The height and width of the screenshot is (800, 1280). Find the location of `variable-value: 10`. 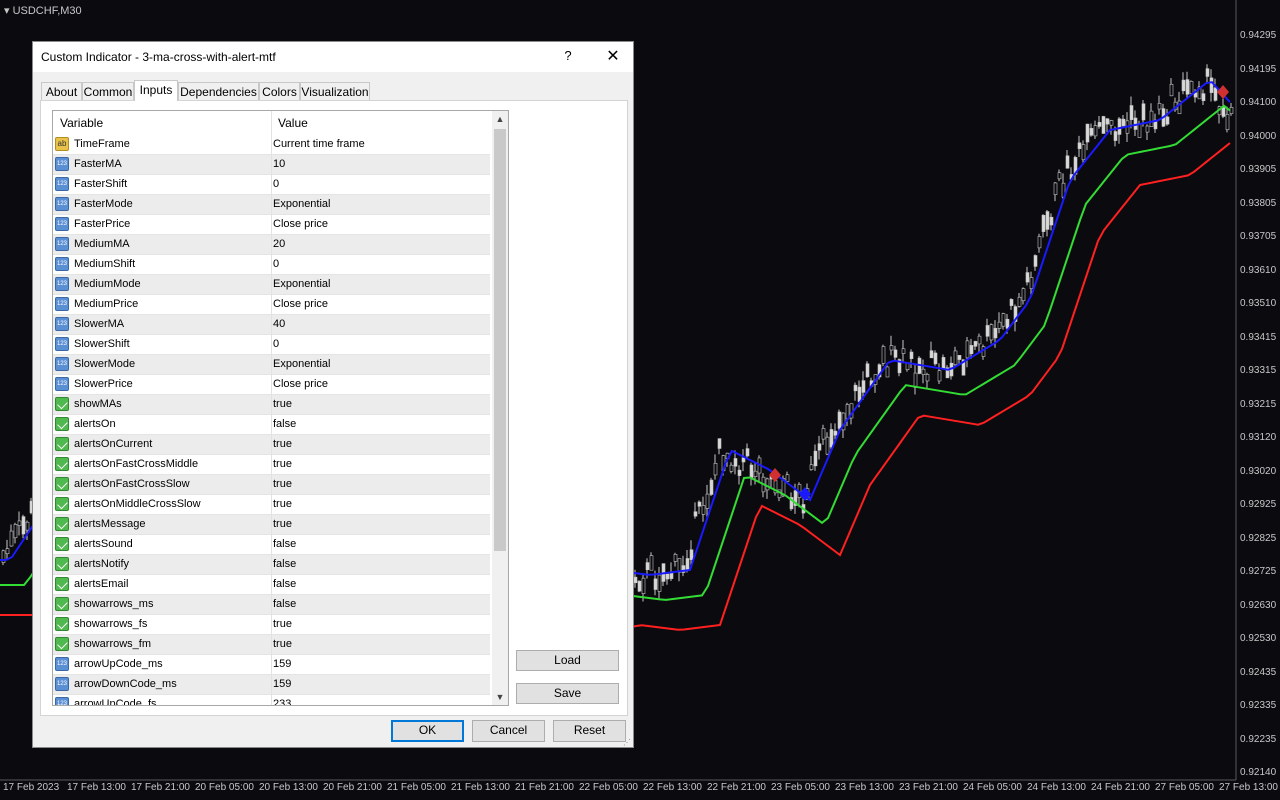

variable-value: 10 is located at coordinates (279, 164).